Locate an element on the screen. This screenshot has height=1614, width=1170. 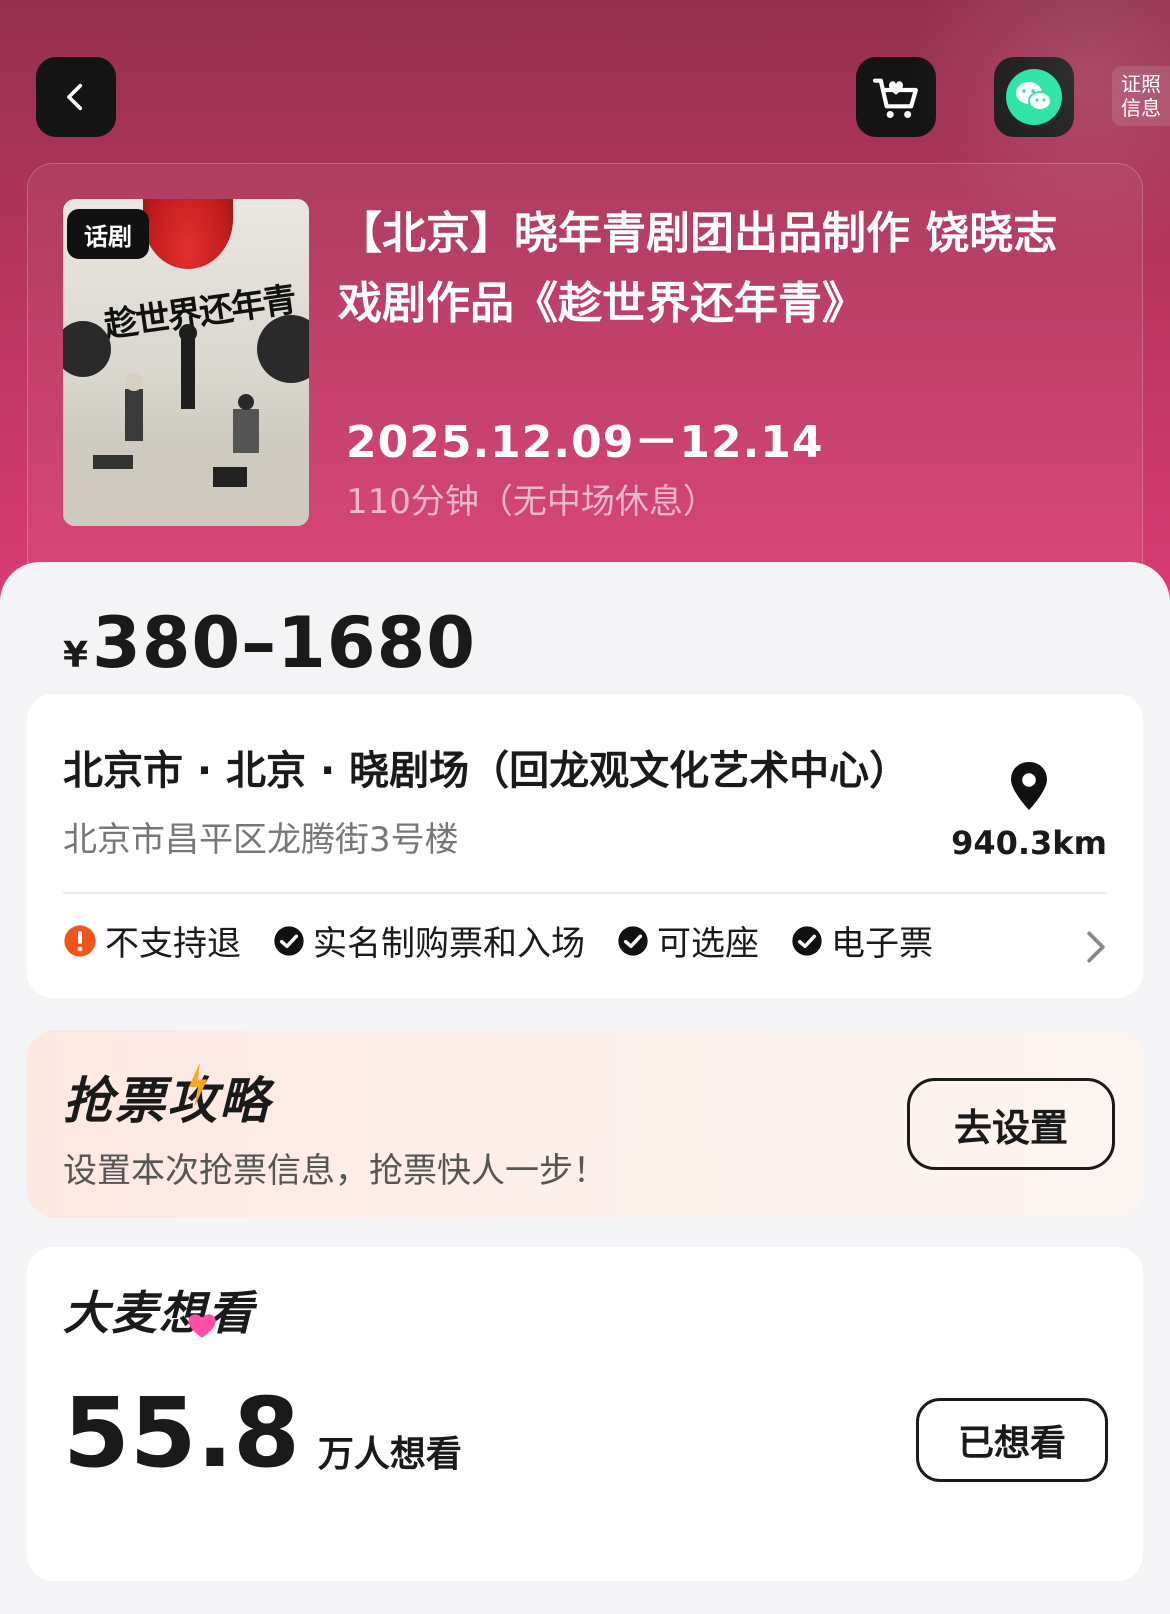
wechat-icon is located at coordinates (1034, 97).